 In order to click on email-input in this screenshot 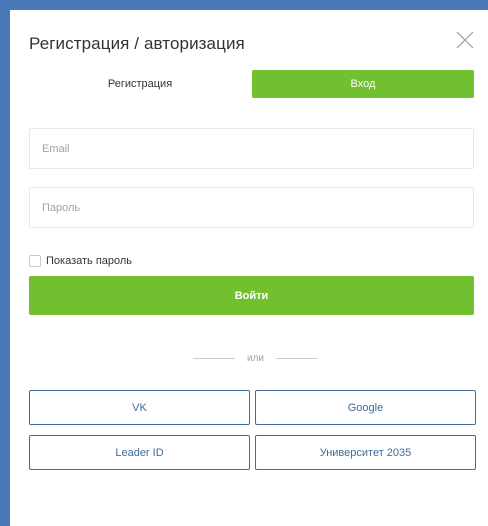, I will do `click(251, 148)`.